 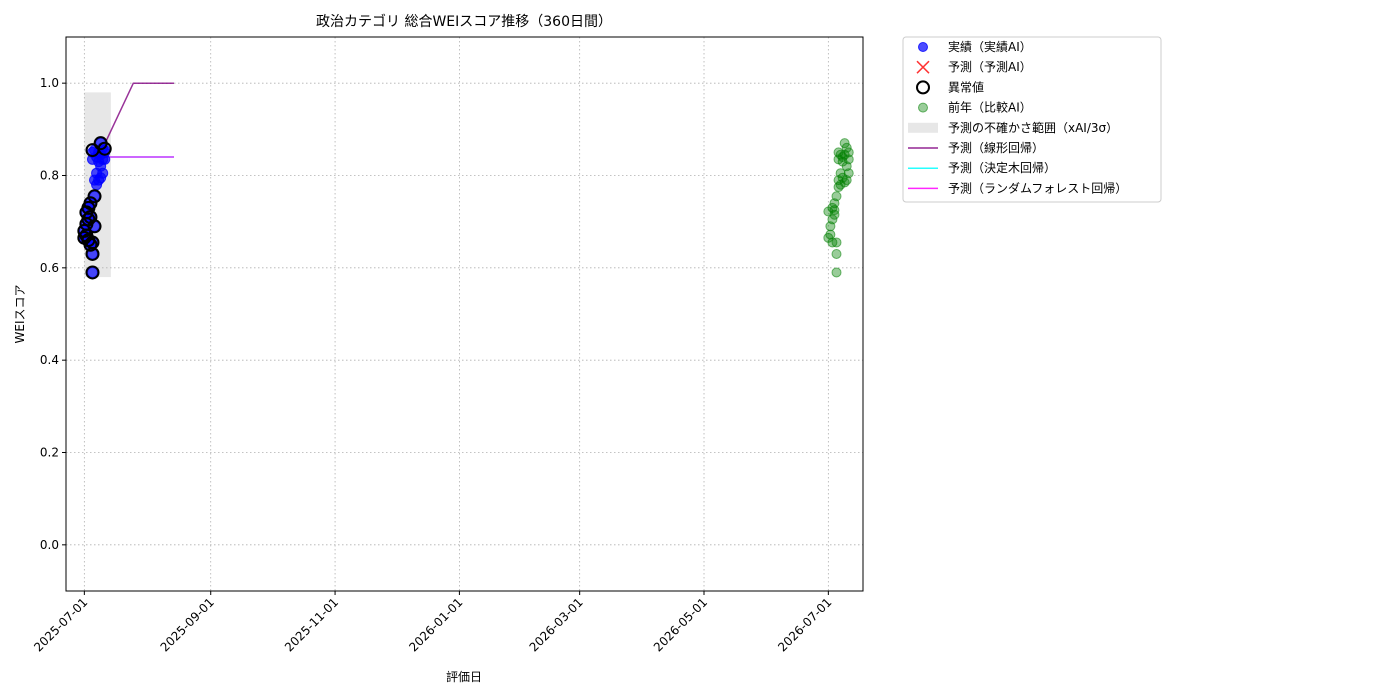 I want to click on legend-swatch-previous, so click(x=923, y=107).